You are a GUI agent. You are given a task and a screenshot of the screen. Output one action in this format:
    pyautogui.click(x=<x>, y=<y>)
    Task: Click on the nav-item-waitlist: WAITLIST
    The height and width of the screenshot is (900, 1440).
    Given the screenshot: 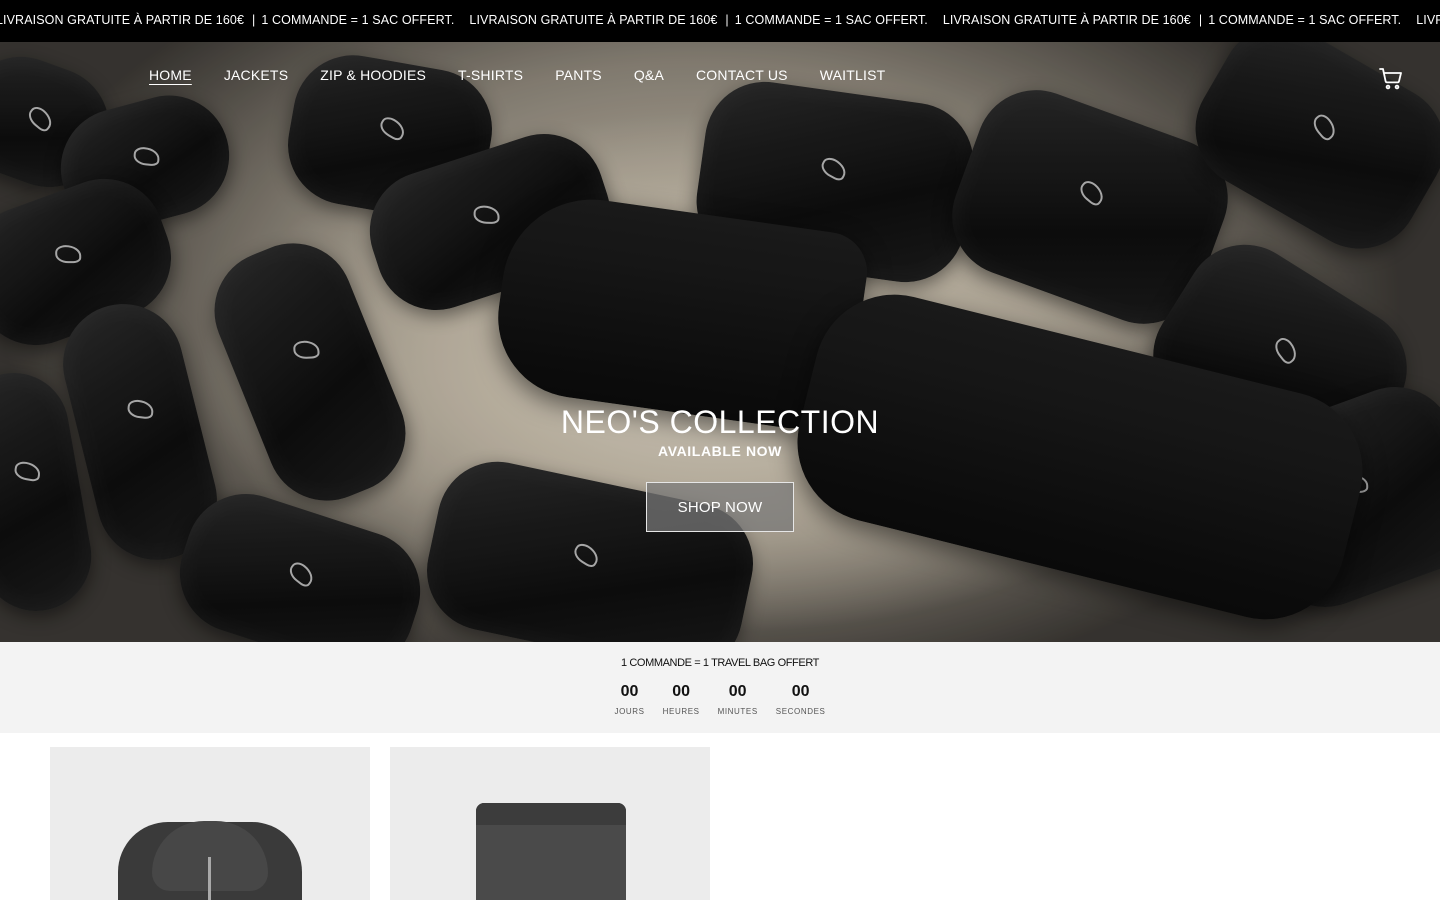 What is the action you would take?
    pyautogui.click(x=853, y=75)
    